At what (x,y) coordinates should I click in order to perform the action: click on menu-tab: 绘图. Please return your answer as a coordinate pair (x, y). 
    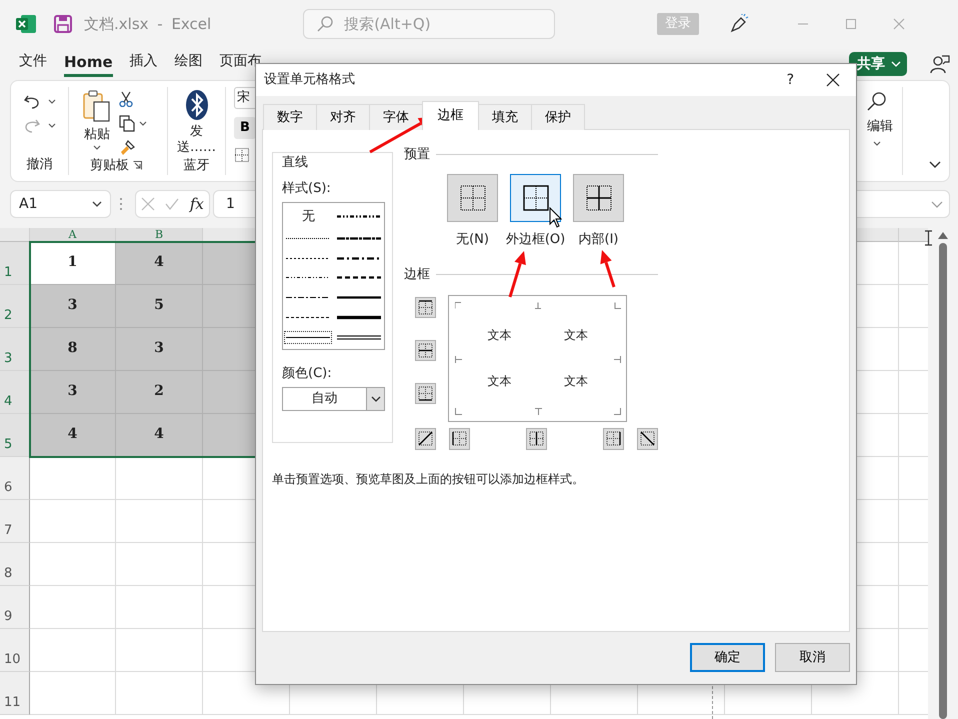
    Looking at the image, I should click on (188, 64).